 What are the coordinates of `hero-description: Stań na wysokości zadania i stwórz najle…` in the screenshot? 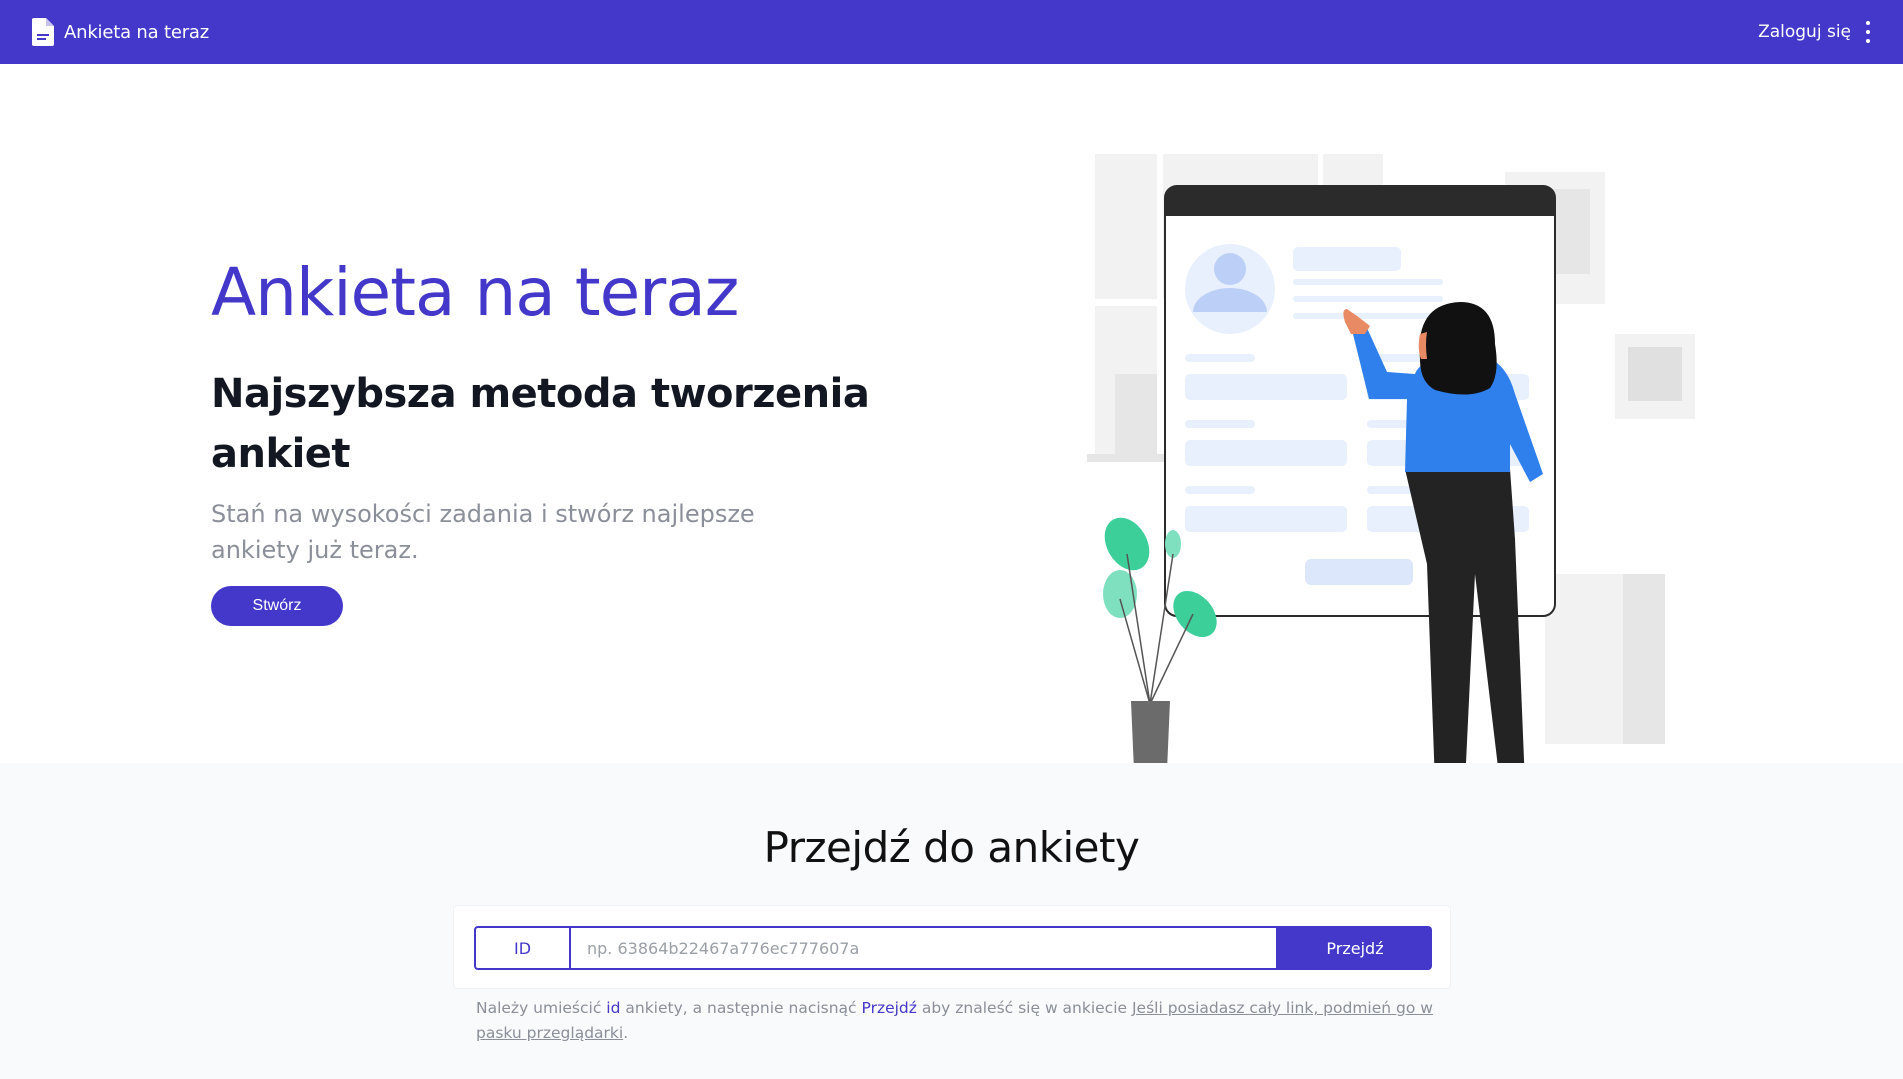 It's located at (483, 532).